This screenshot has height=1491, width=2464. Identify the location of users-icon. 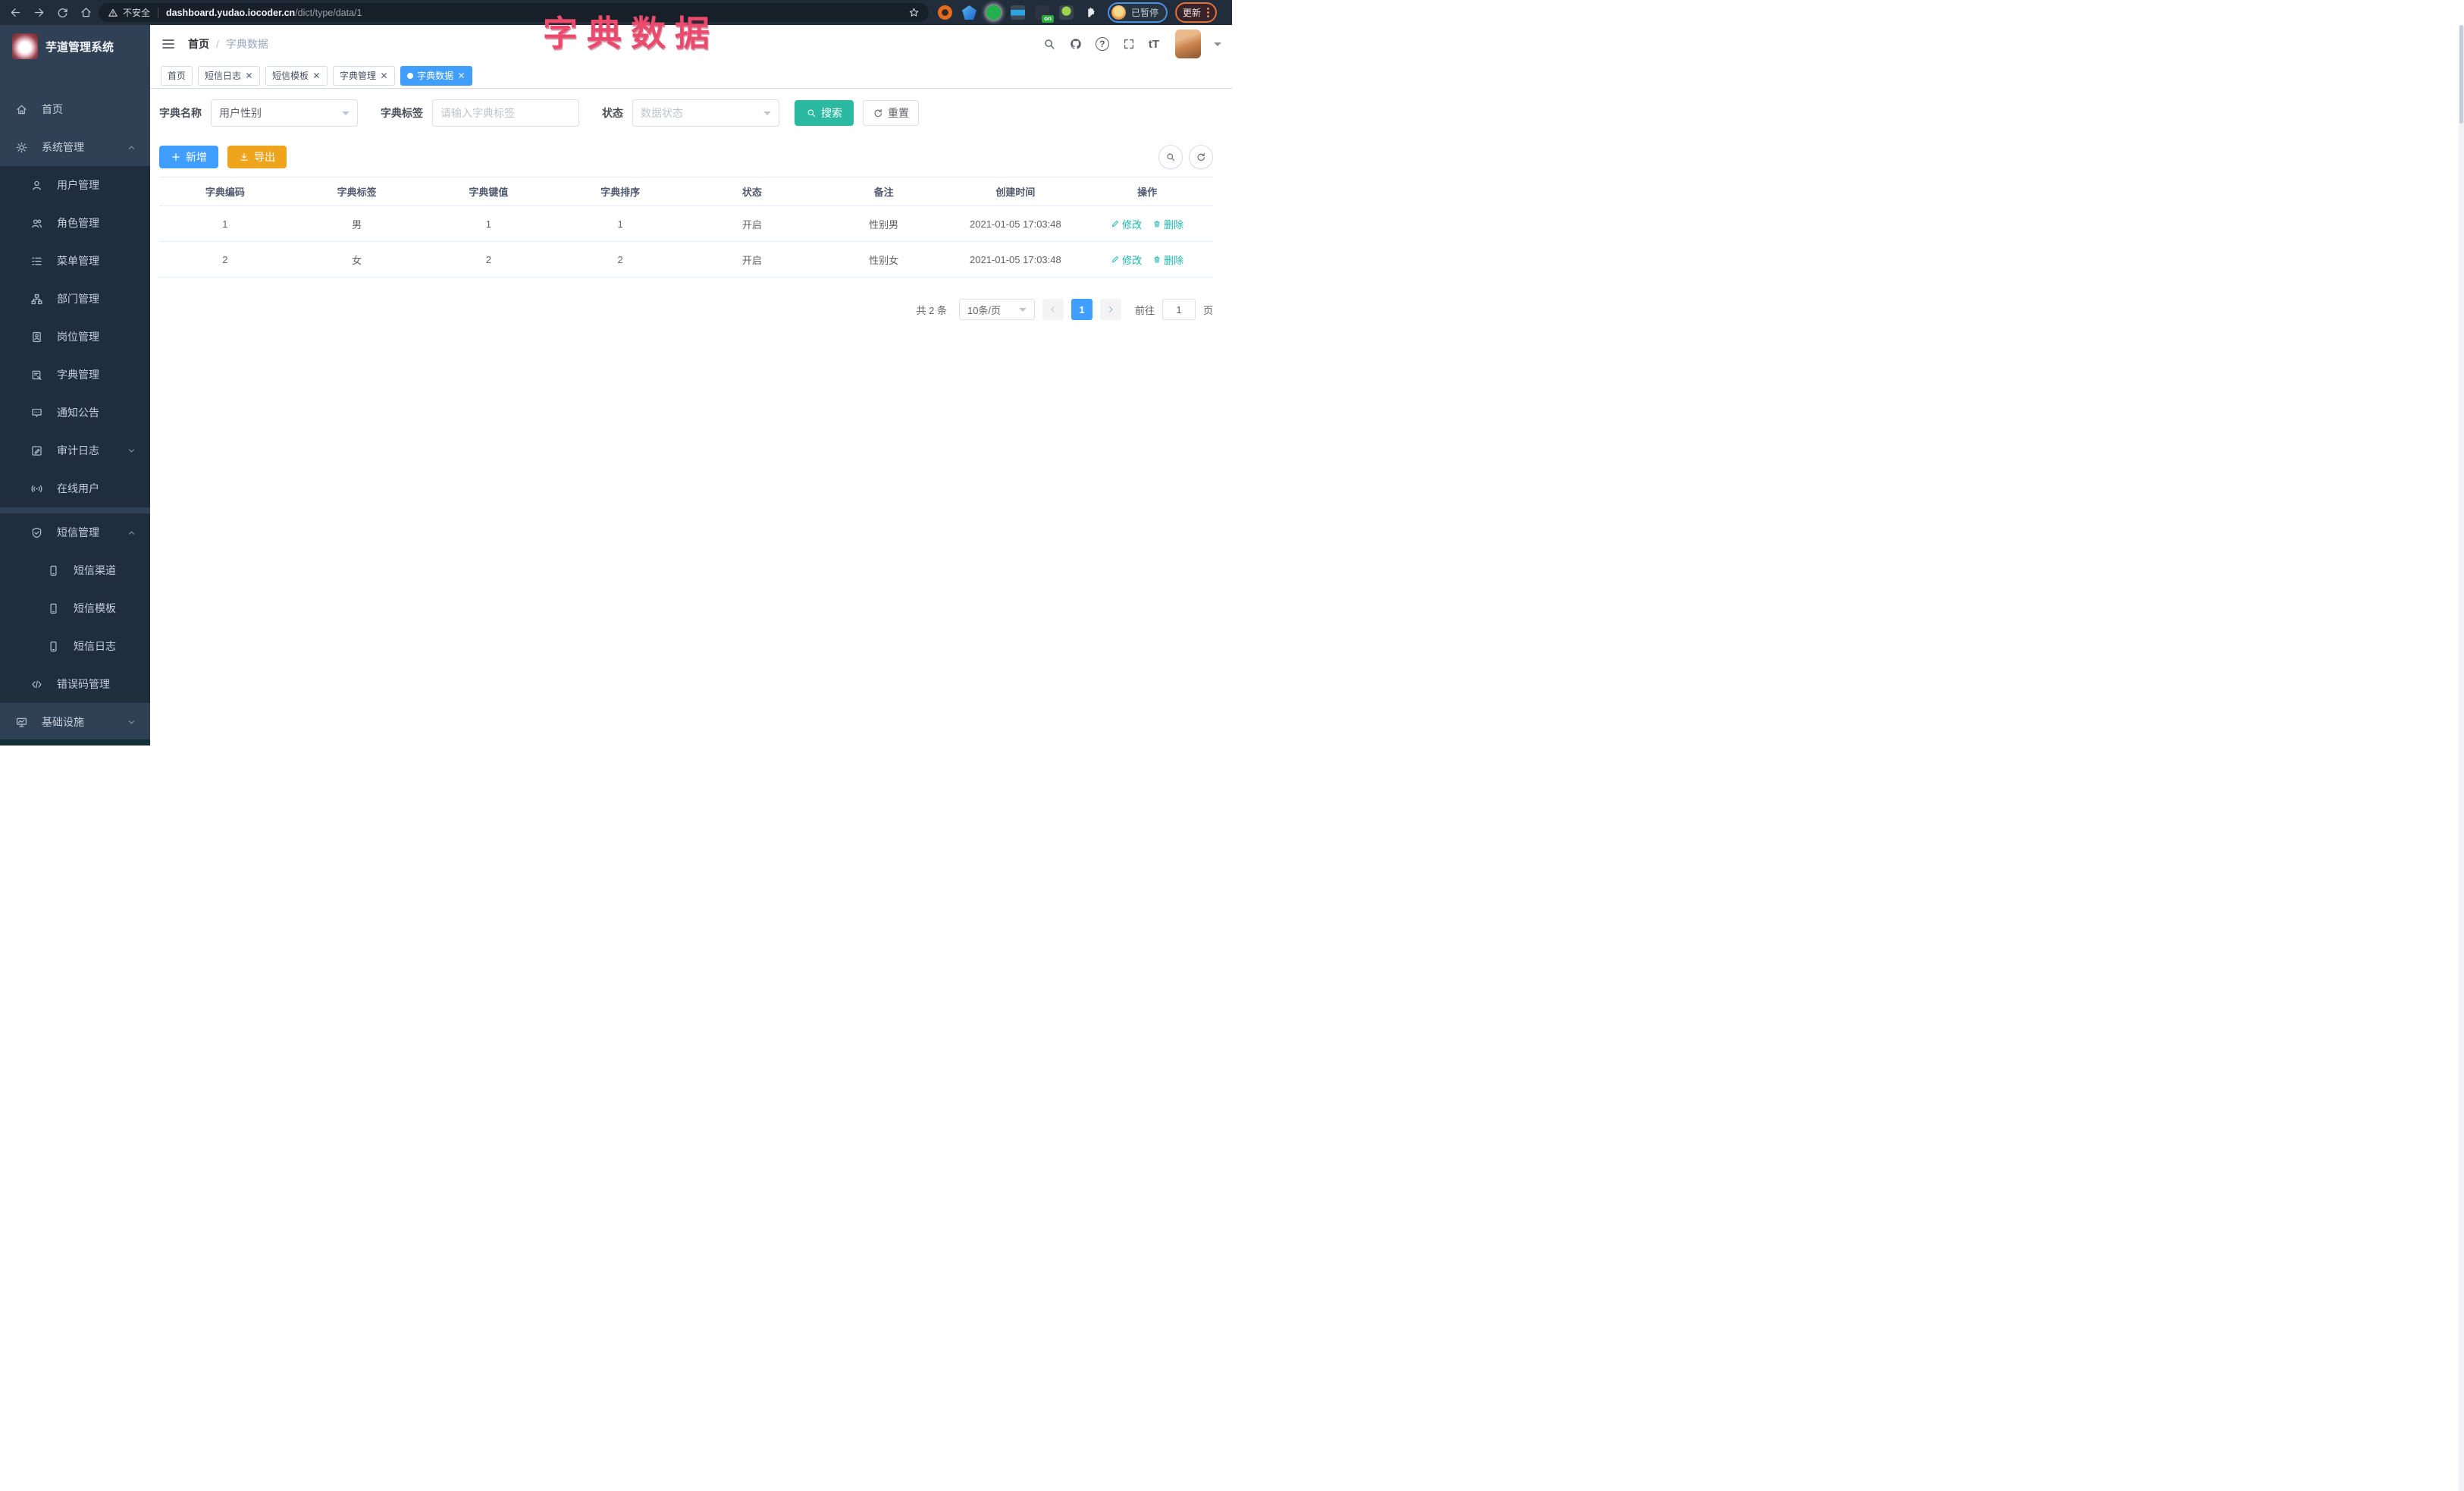
(36, 223).